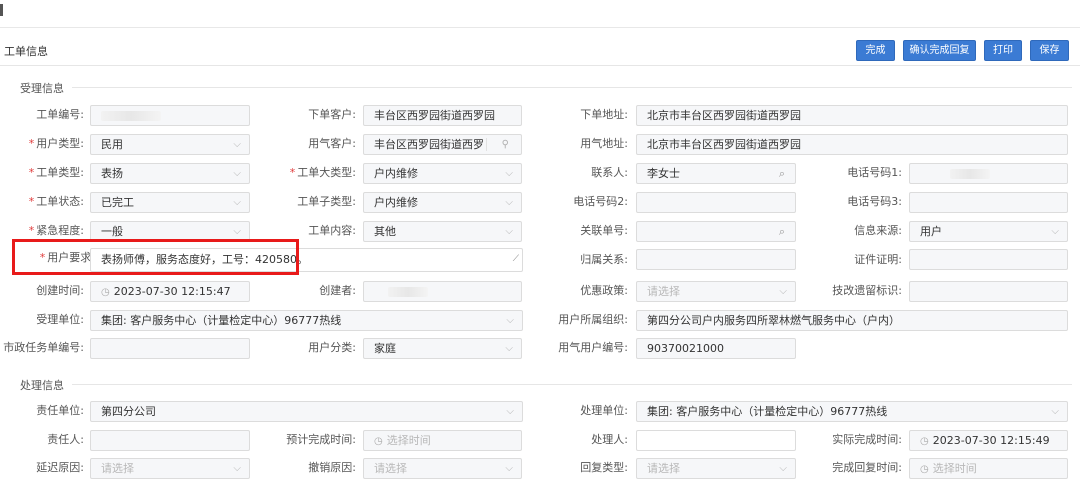 This screenshot has width=1080, height=489. Describe the element at coordinates (1003, 50) in the screenshot. I see `print-button: 打印` at that location.